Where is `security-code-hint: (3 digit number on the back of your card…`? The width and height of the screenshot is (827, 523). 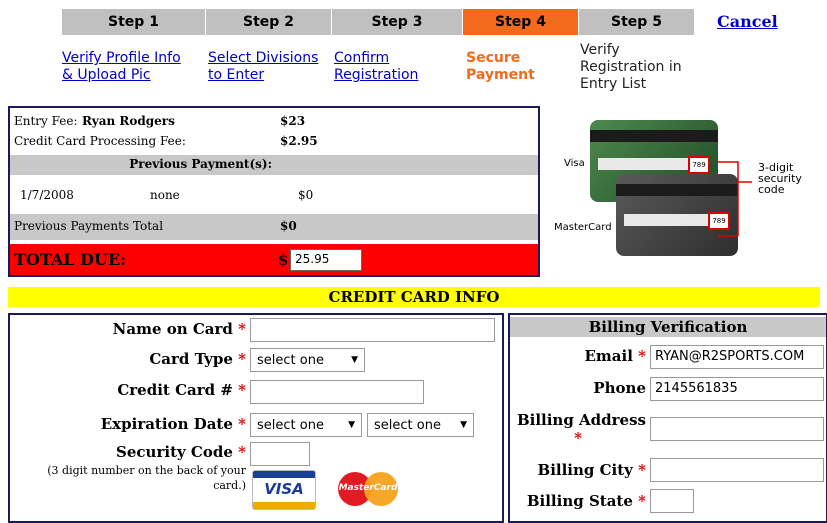
security-code-hint: (3 digit number on the back of your card… is located at coordinates (129, 478).